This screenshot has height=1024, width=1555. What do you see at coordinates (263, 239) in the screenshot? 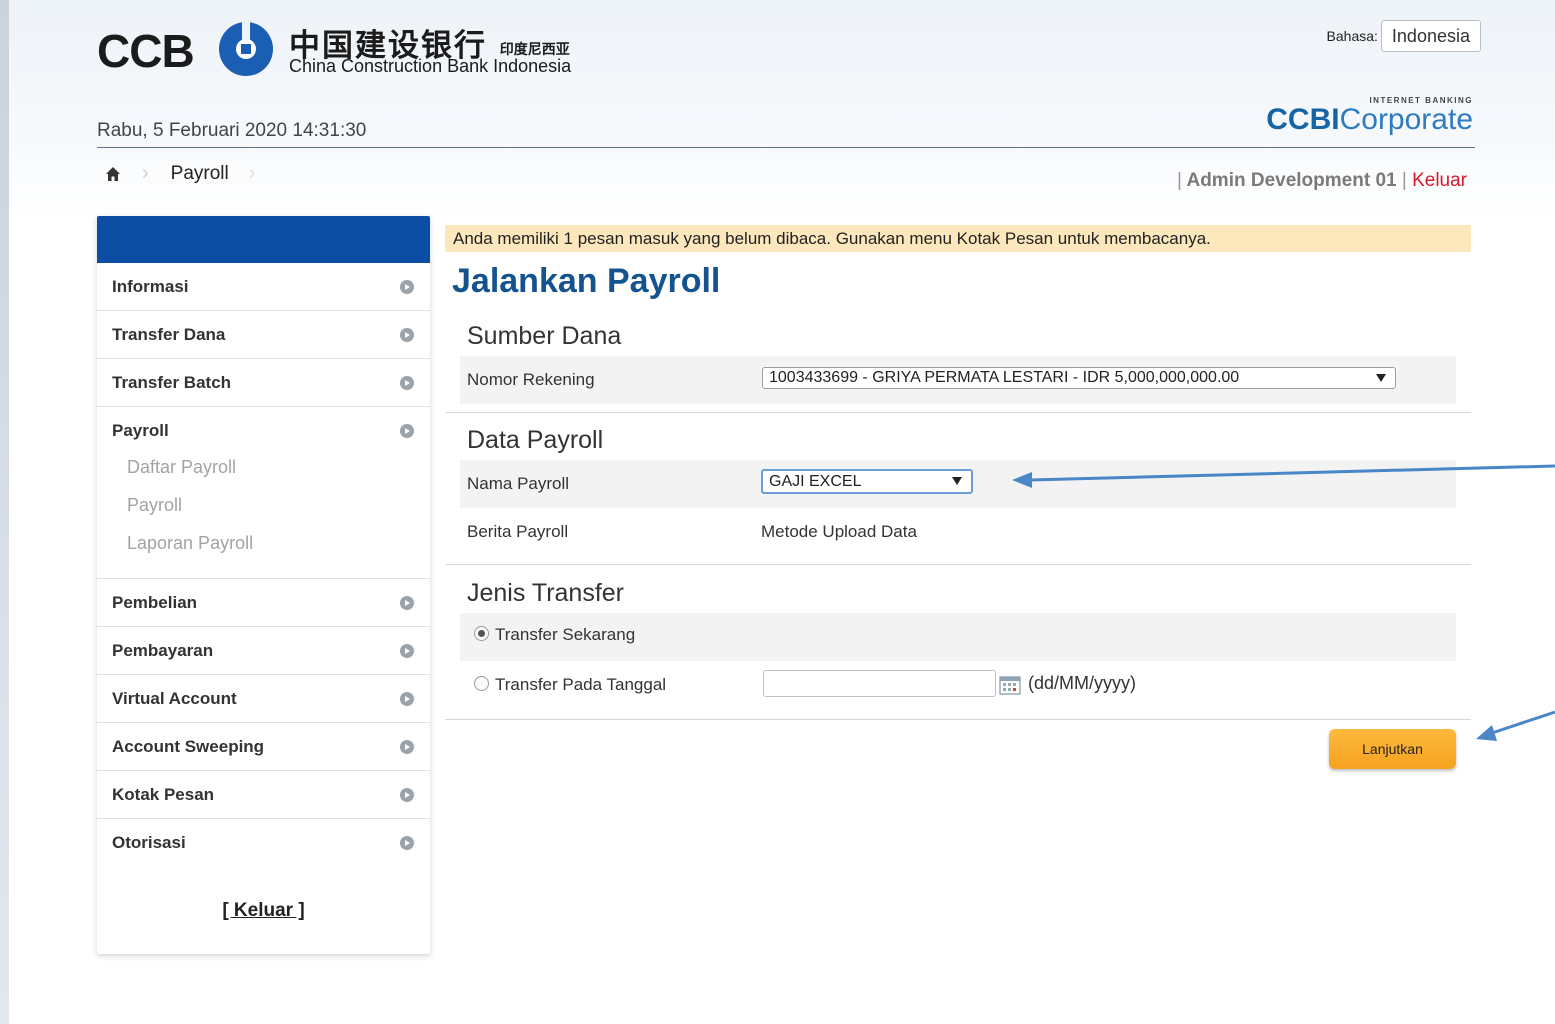
I see `sidebar-header` at bounding box center [263, 239].